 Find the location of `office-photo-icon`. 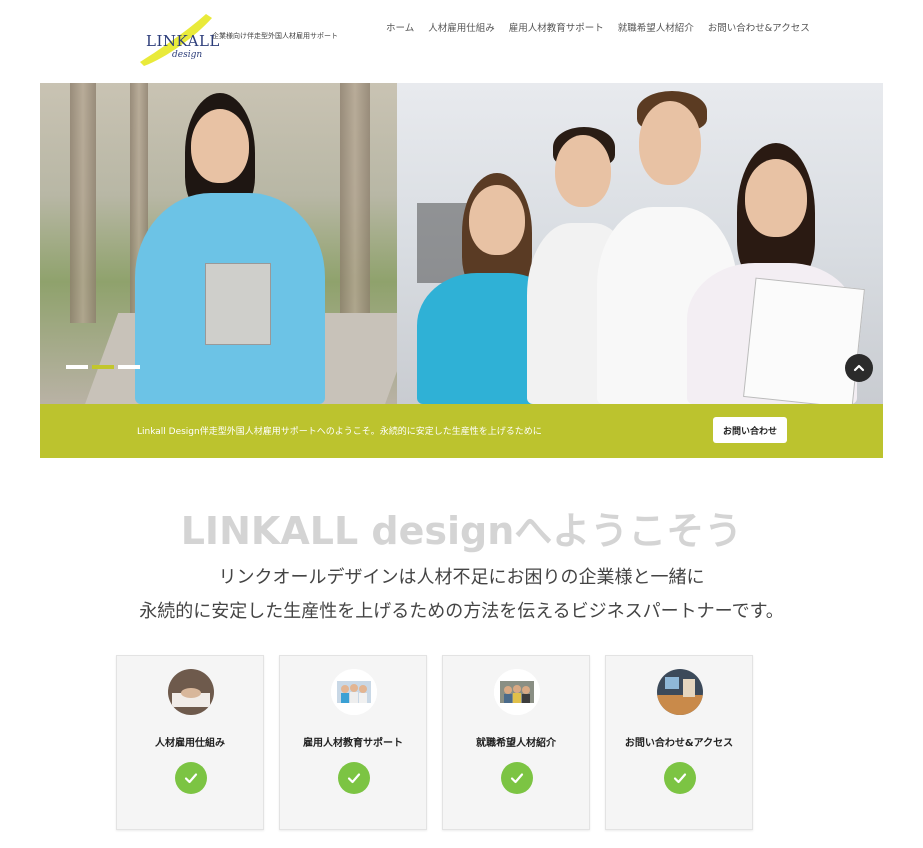

office-photo-icon is located at coordinates (680, 692).